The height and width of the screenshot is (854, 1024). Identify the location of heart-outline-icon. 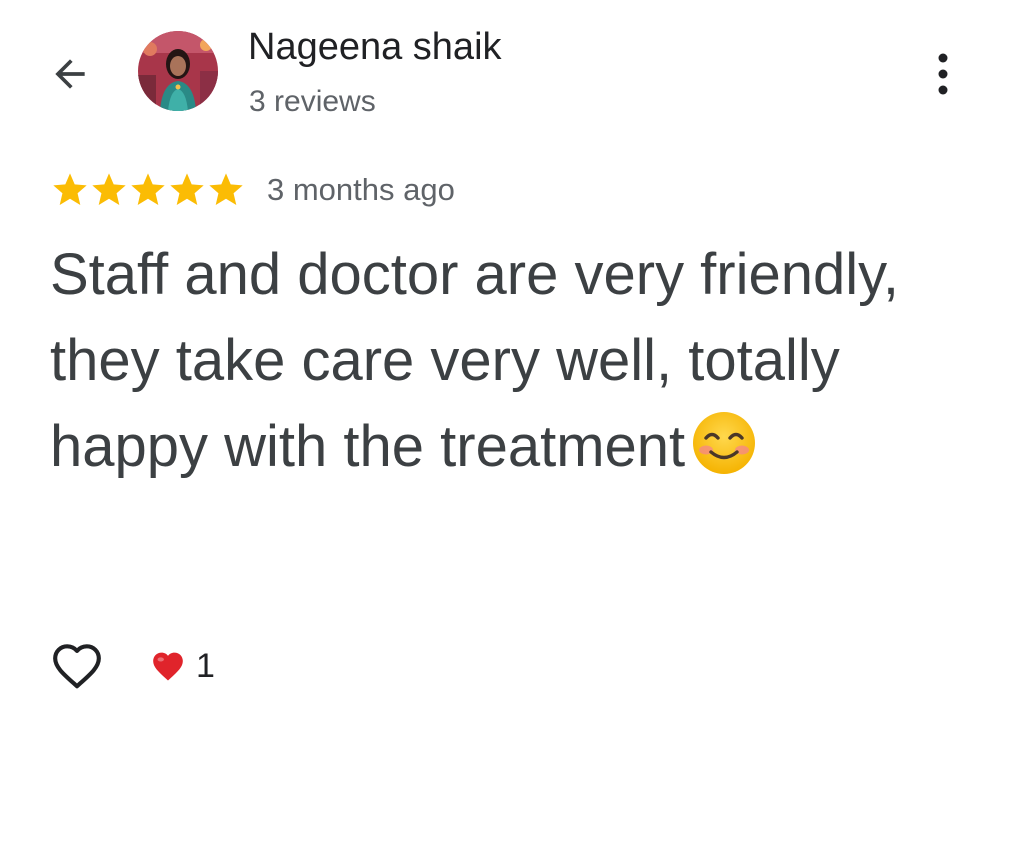
(77, 666).